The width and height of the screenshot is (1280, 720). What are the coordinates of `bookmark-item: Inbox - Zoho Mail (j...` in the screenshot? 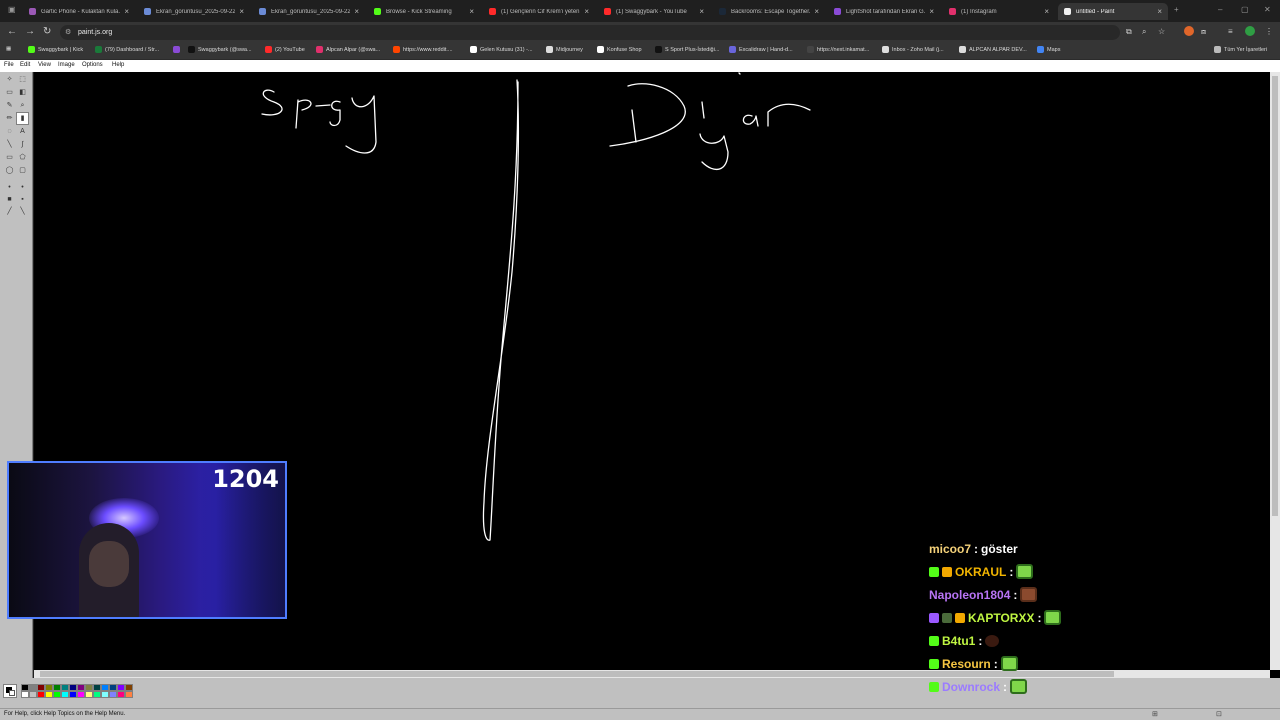 It's located at (913, 49).